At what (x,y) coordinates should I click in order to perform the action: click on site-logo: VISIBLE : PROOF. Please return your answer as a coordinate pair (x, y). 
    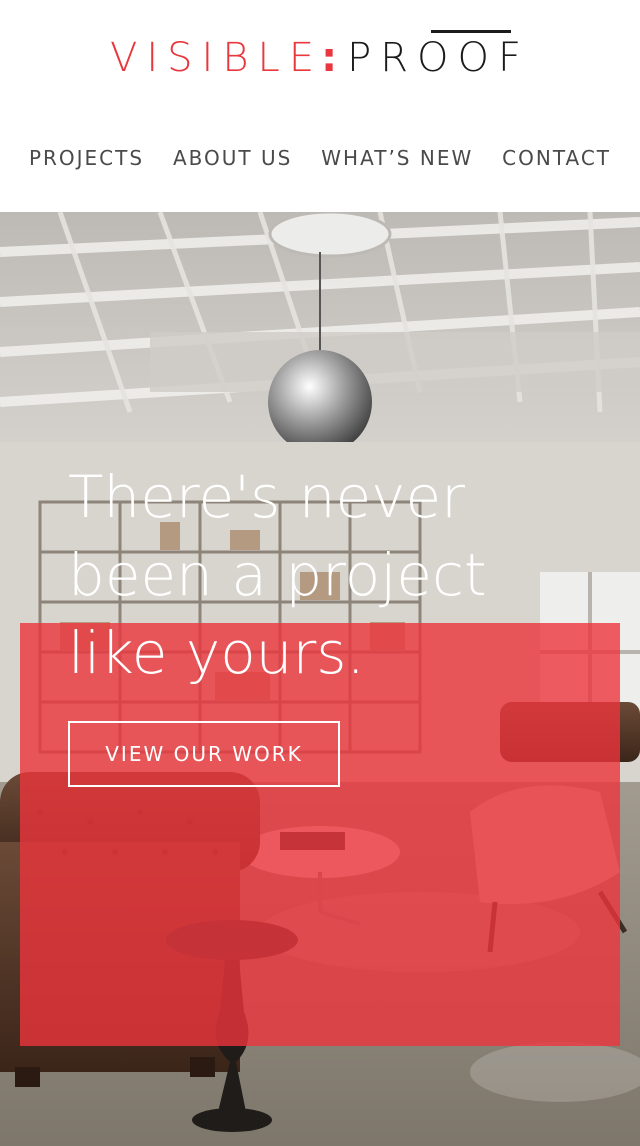
    Looking at the image, I should click on (320, 55).